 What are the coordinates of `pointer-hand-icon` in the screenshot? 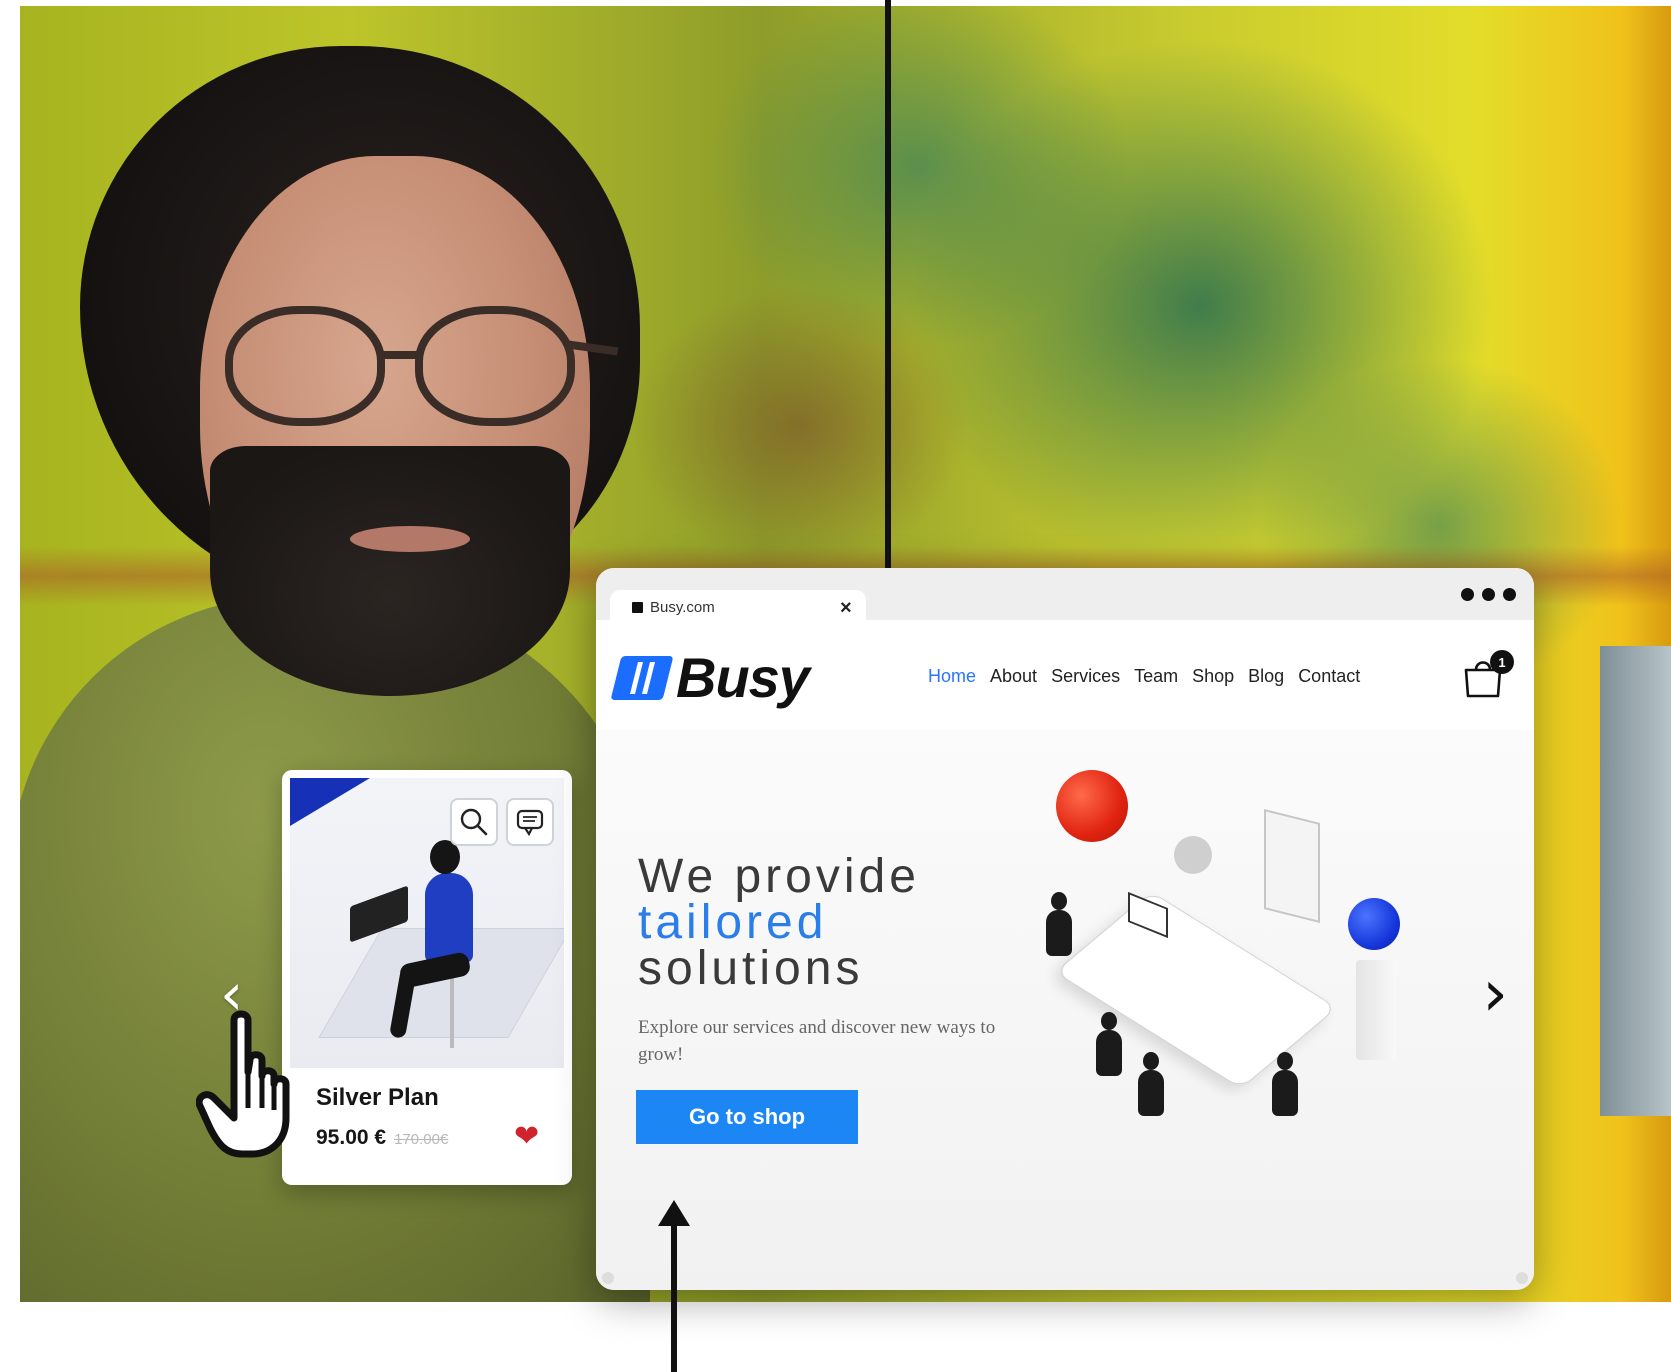 It's located at (243, 1084).